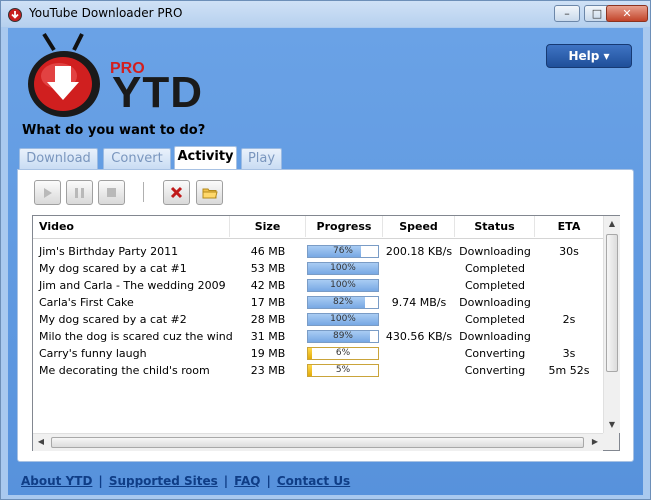 This screenshot has width=651, height=500. Describe the element at coordinates (131, 226) in the screenshot. I see `column-header-video: Video` at that location.